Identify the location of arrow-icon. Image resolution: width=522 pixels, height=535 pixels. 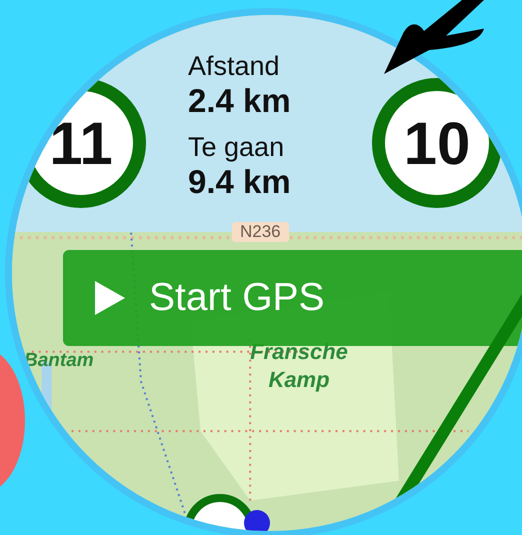
(434, 37).